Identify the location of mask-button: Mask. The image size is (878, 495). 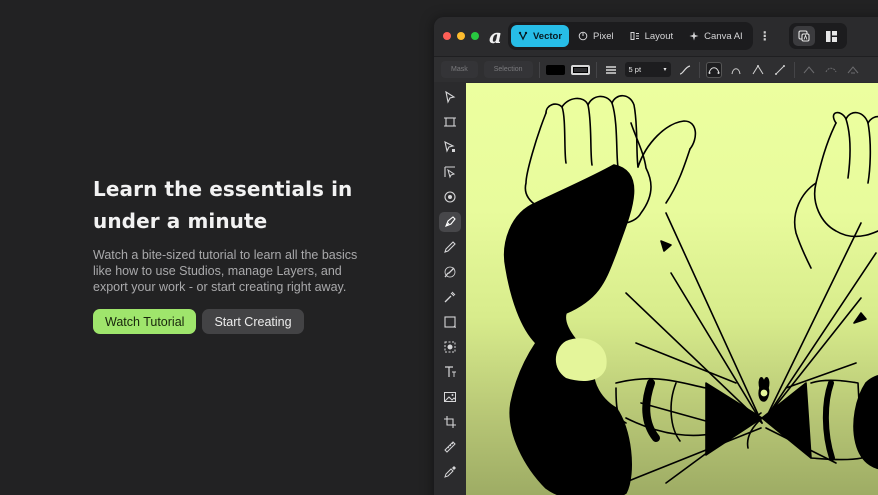
(459, 69).